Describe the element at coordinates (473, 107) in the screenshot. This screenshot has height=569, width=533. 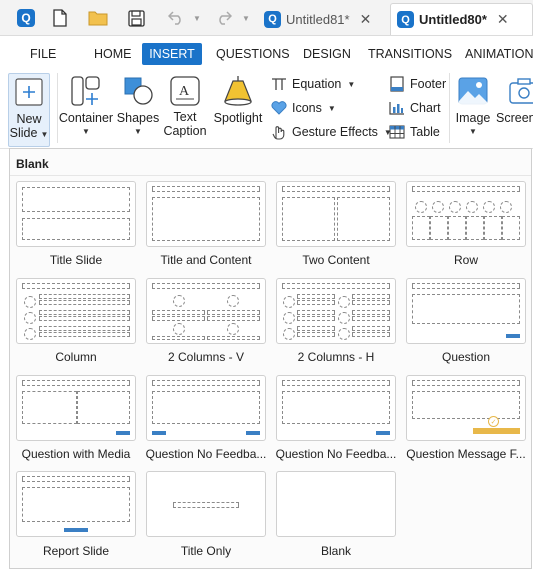
I see `image-button: Image ▼` at that location.